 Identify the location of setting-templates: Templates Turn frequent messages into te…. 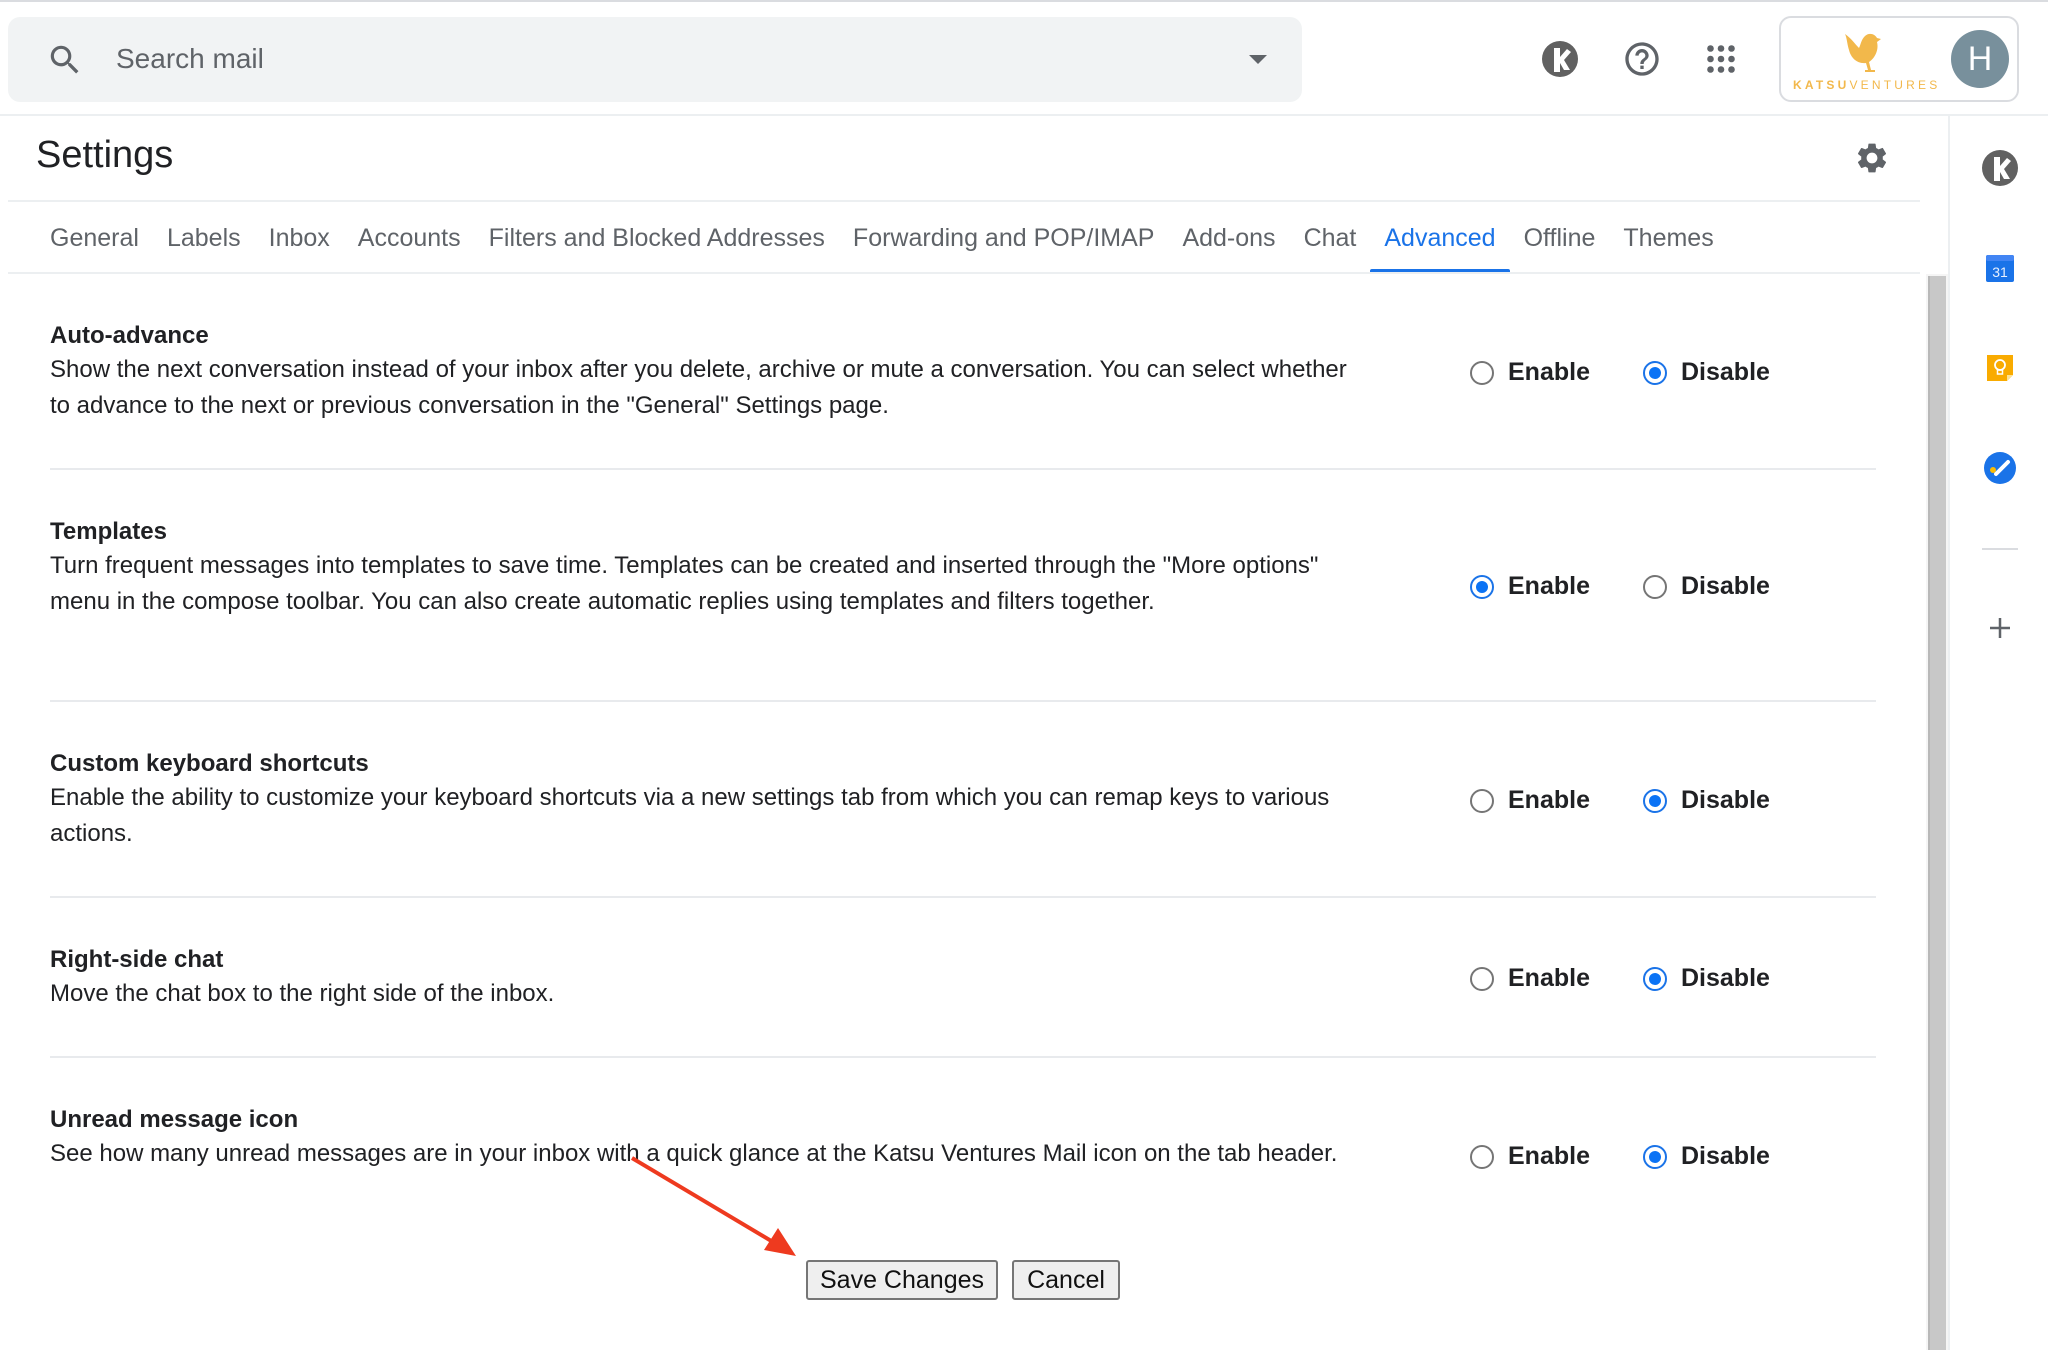
(963, 568).